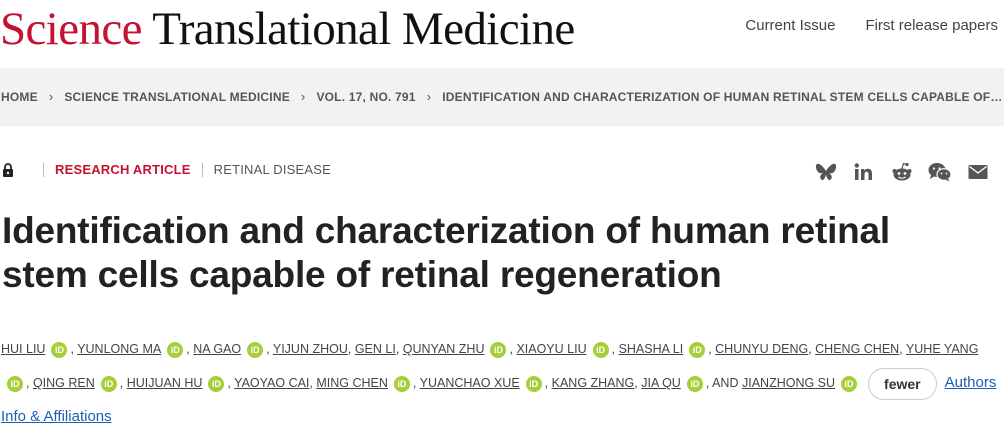  I want to click on author-link: CHENG CHEN, so click(857, 349).